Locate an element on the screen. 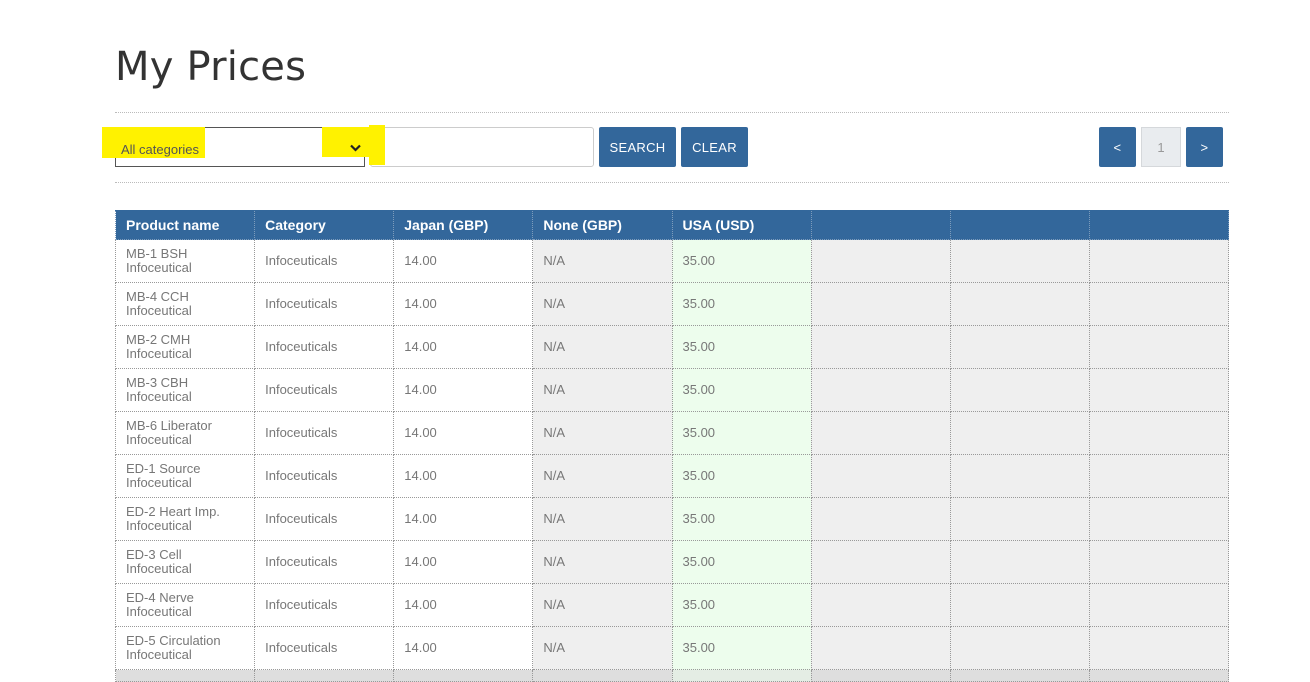 The height and width of the screenshot is (682, 1310). column-header: None (GBP) is located at coordinates (602, 225).